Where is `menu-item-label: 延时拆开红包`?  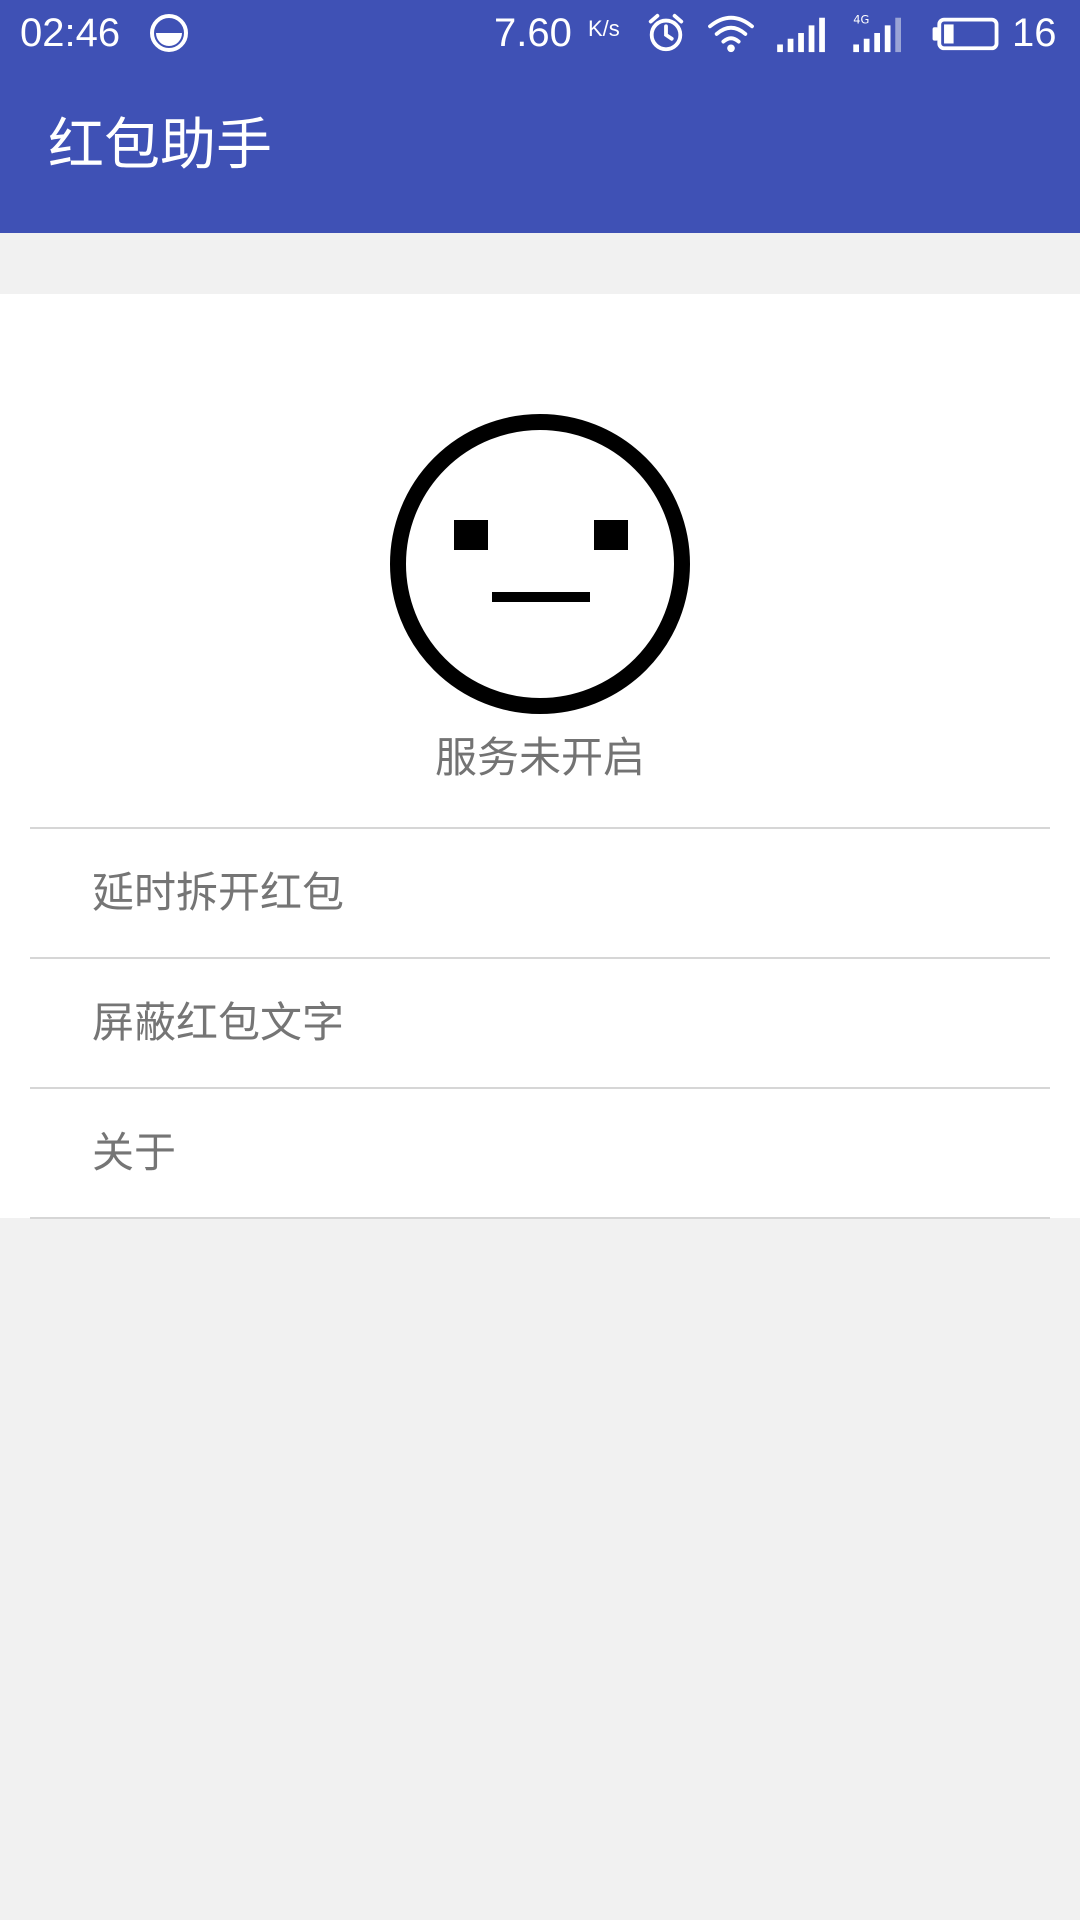
menu-item-label: 延时拆开红包 is located at coordinates (218, 892).